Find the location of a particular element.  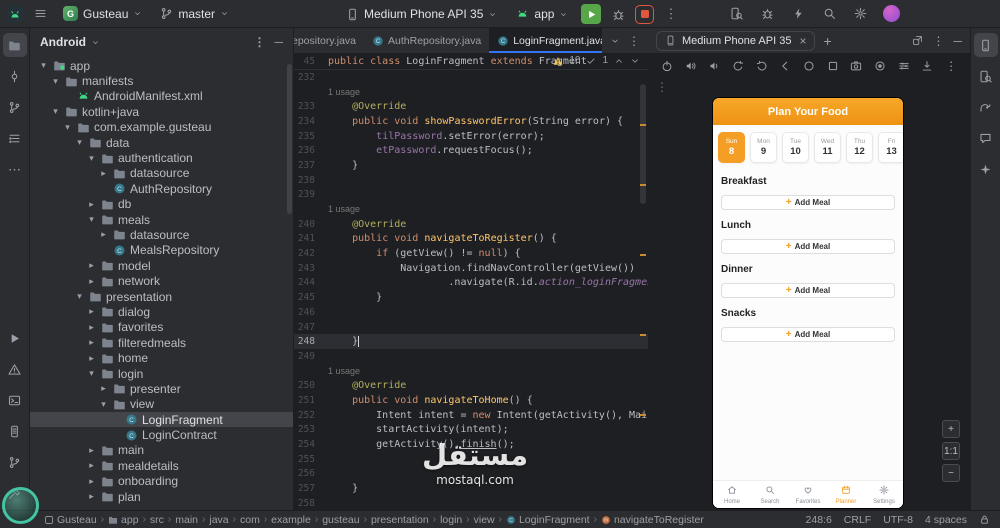

code-line: 232 is located at coordinates (471, 77).